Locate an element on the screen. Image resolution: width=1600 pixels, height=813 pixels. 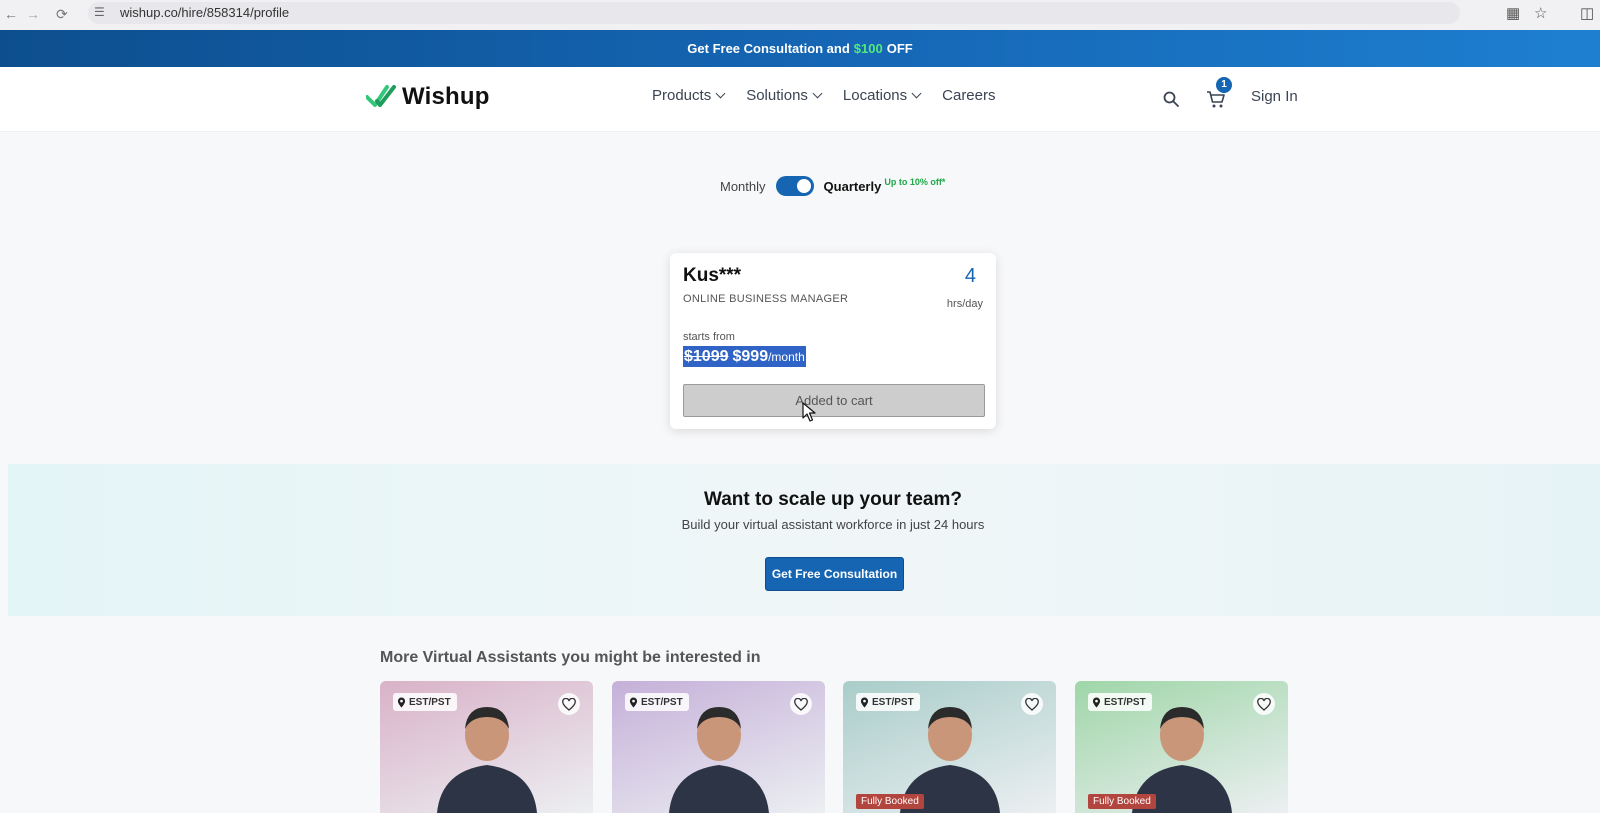
back-arrow-icon: ← is located at coordinates (11, 14).